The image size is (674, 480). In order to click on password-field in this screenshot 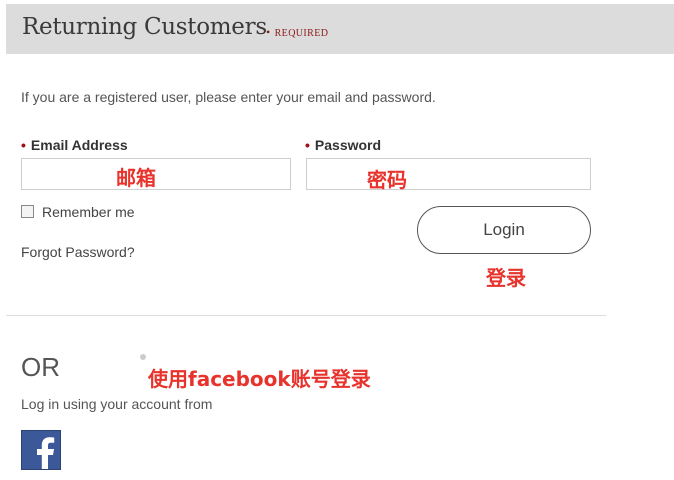, I will do `click(448, 174)`.